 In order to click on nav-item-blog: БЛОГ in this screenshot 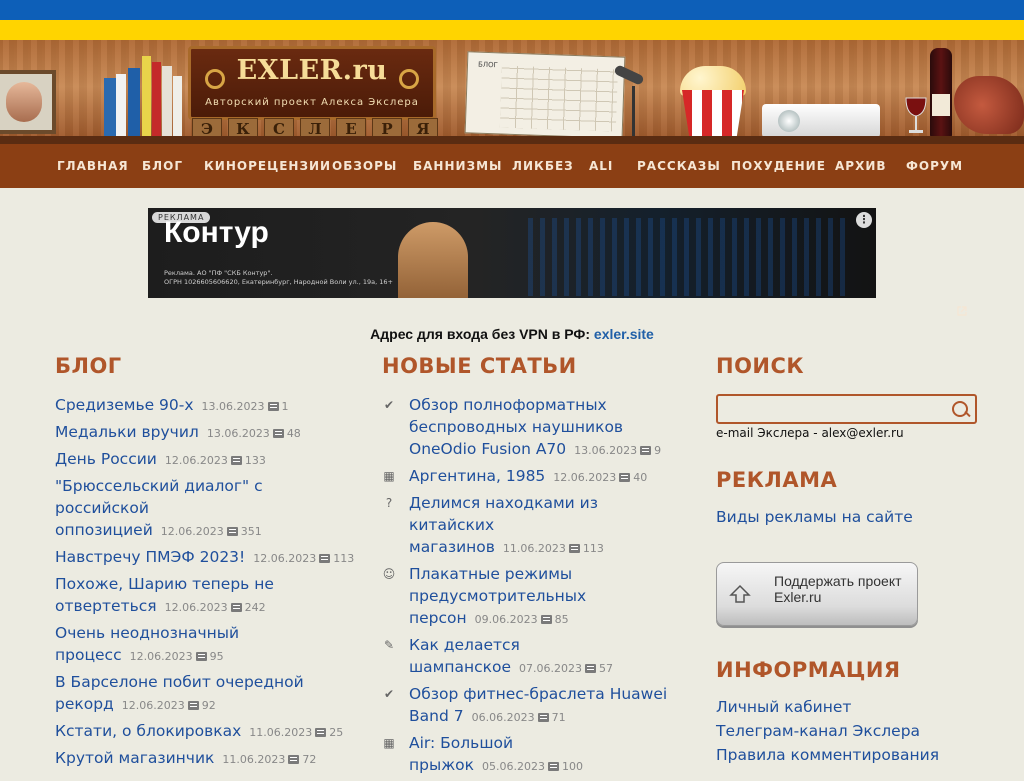, I will do `click(162, 166)`.